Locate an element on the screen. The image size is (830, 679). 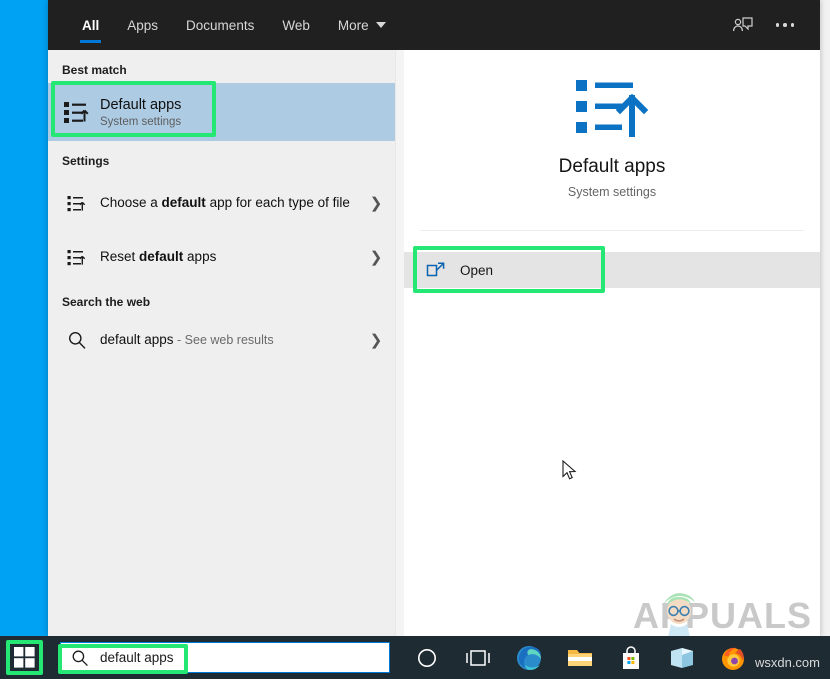
cortana-icon is located at coordinates (427, 658).